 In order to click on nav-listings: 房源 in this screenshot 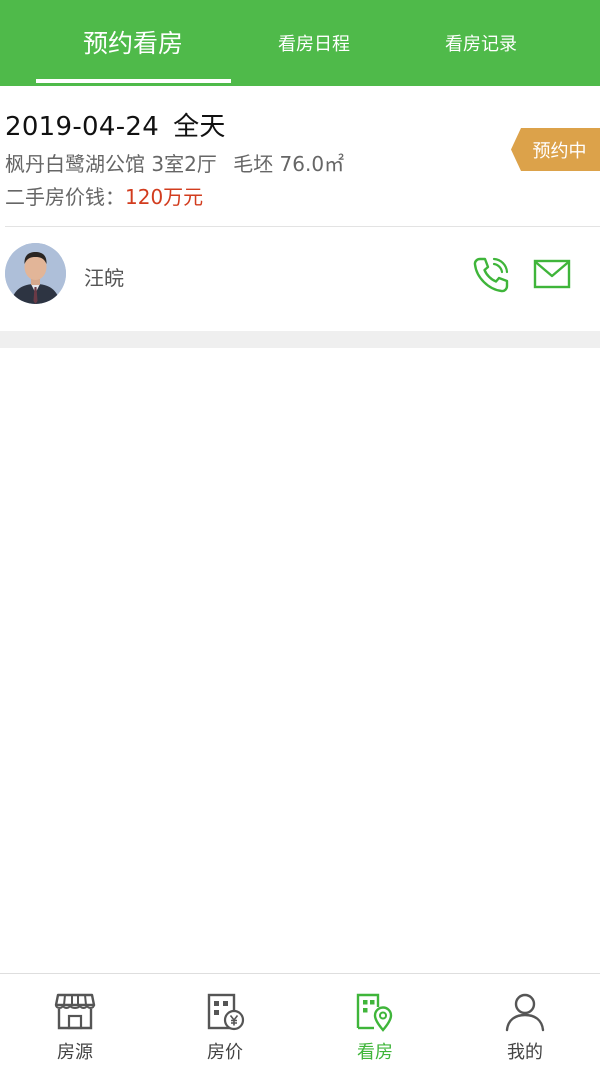, I will do `click(75, 1020)`.